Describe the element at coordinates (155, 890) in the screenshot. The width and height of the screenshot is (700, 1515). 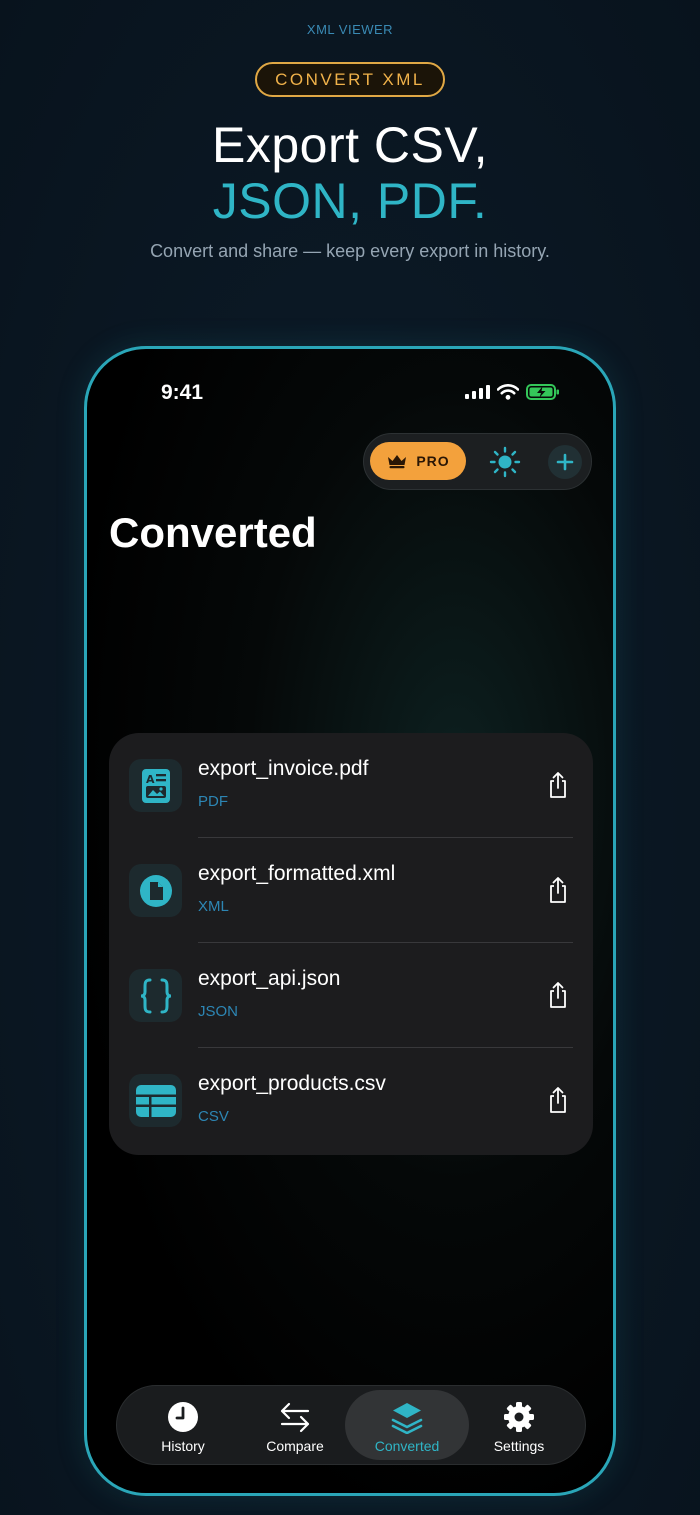
I see `xml-document-icon` at that location.